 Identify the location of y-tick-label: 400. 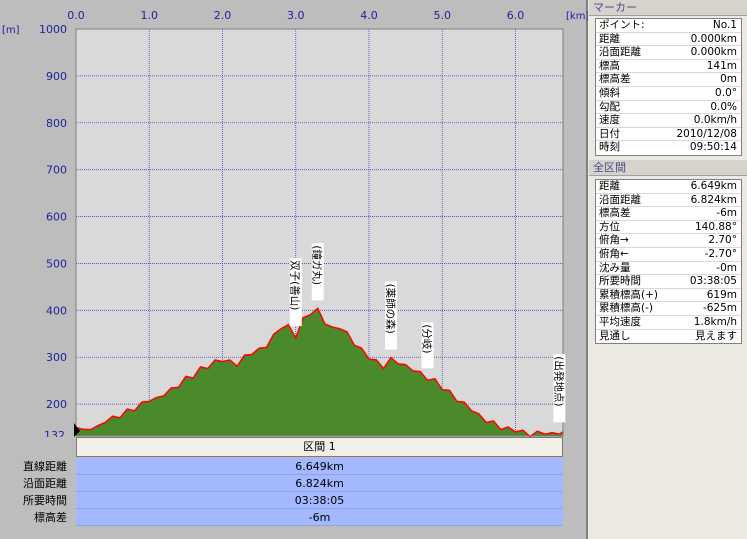
(56, 310).